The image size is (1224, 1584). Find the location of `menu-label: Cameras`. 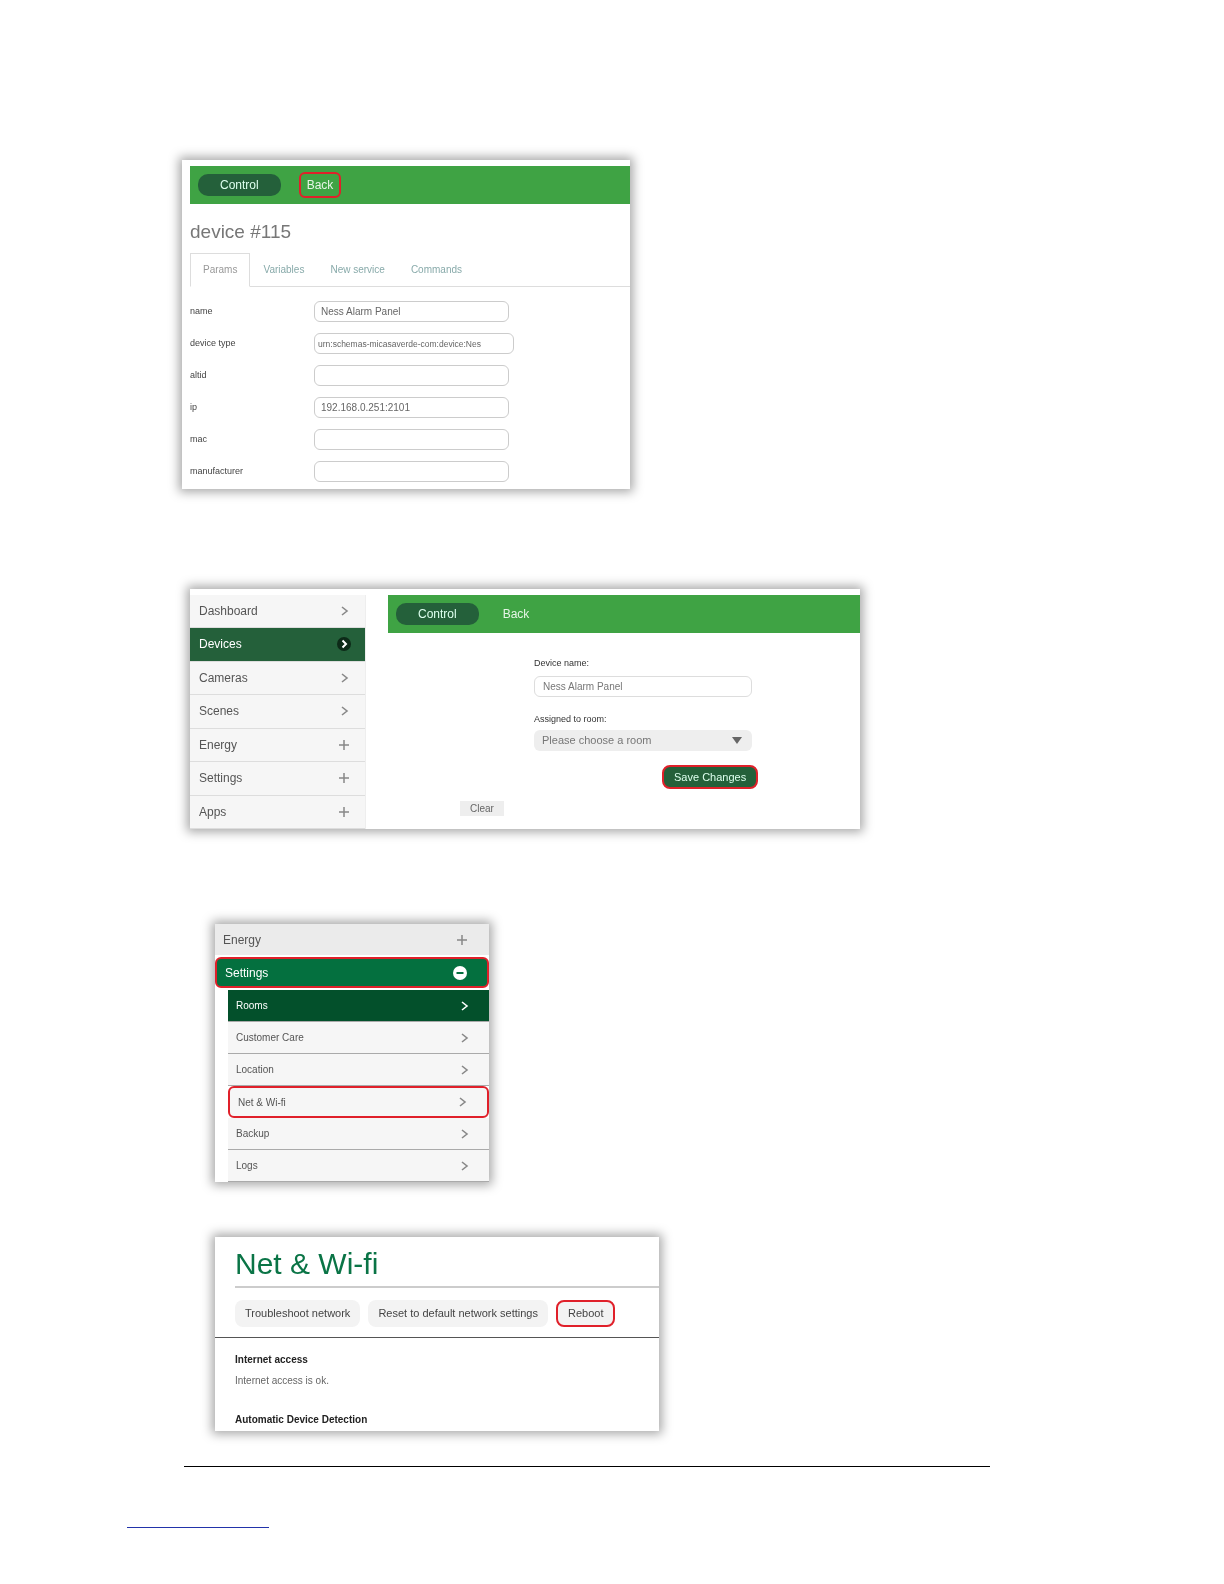

menu-label: Cameras is located at coordinates (223, 678).